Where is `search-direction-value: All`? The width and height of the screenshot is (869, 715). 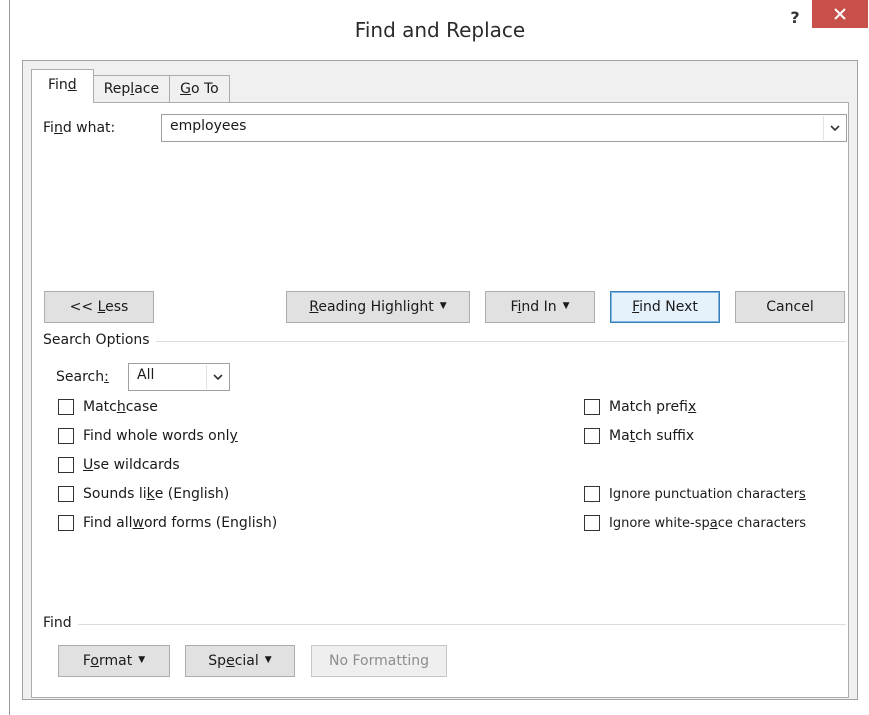
search-direction-value: All is located at coordinates (146, 375).